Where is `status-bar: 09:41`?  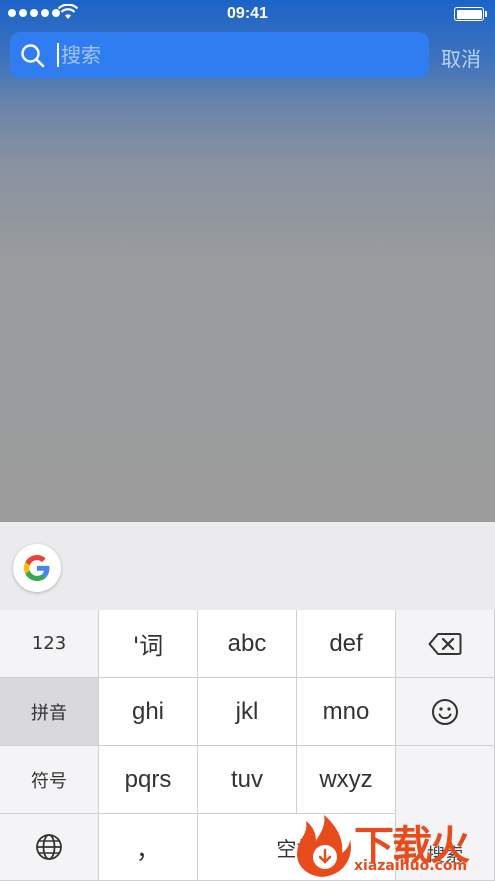 status-bar: 09:41 is located at coordinates (247, 14).